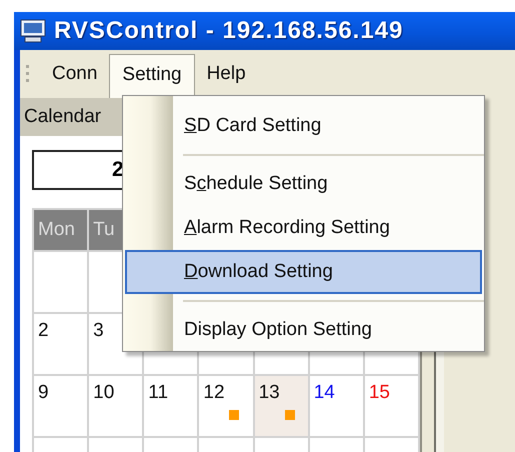 The width and height of the screenshot is (515, 452). Describe the element at coordinates (43, 330) in the screenshot. I see `day-number: 2` at that location.